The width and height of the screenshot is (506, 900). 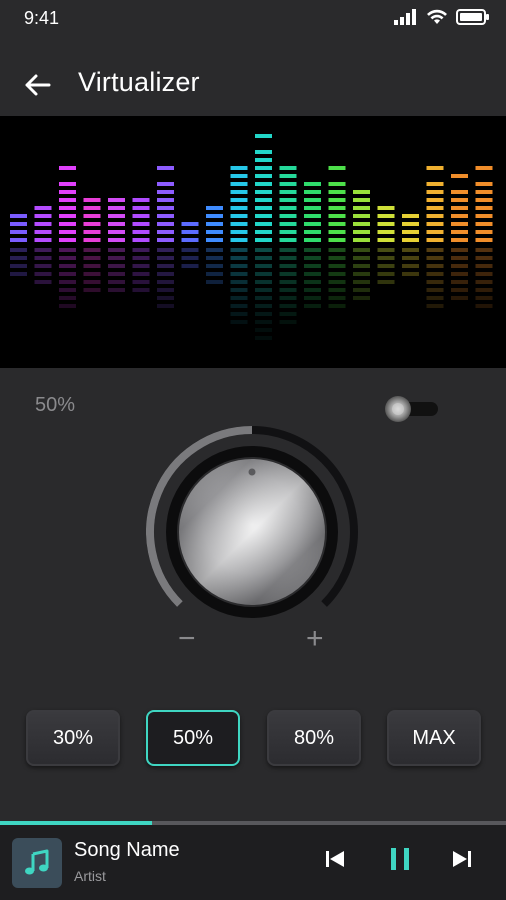 I want to click on enable-toggle, so click(x=412, y=409).